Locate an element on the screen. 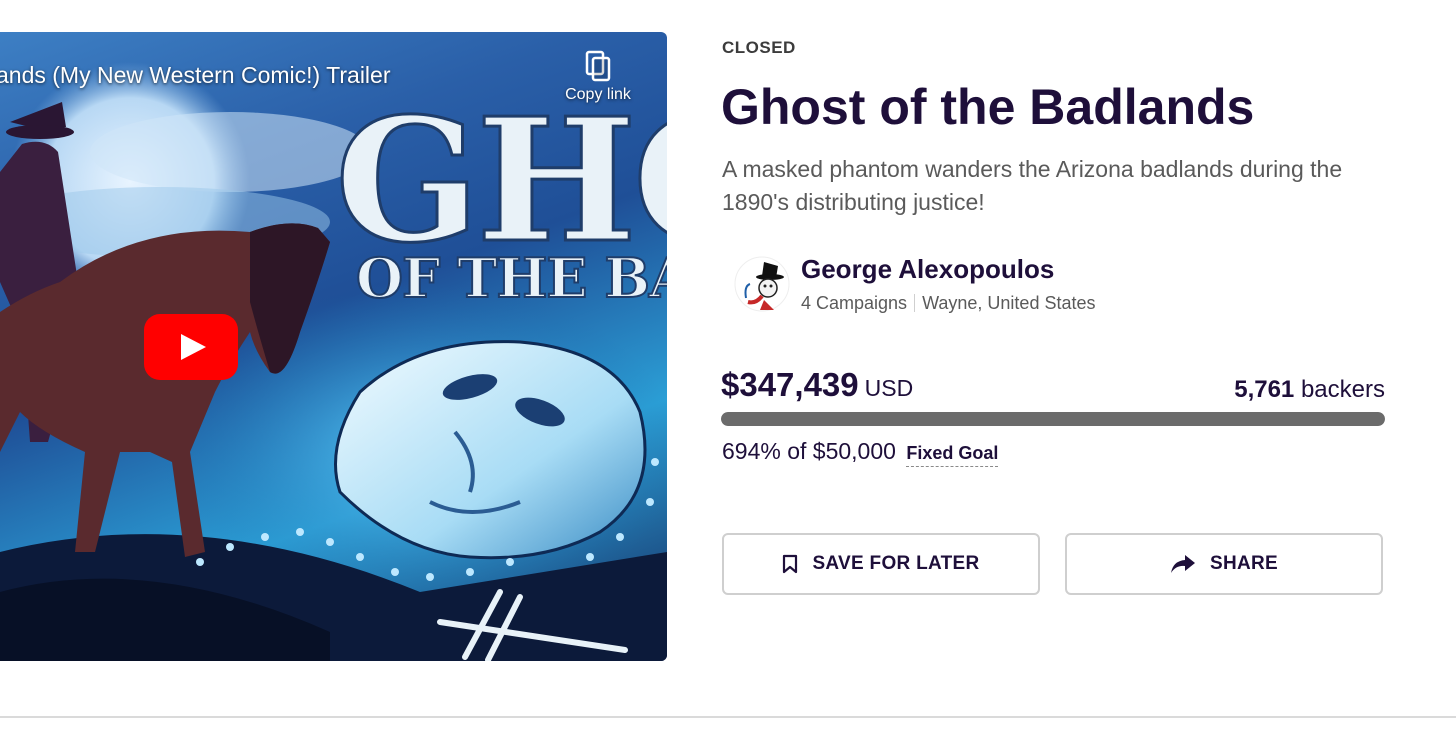 This screenshot has height=750, width=1456. backers-count: 5,761 backers is located at coordinates (1309, 390).